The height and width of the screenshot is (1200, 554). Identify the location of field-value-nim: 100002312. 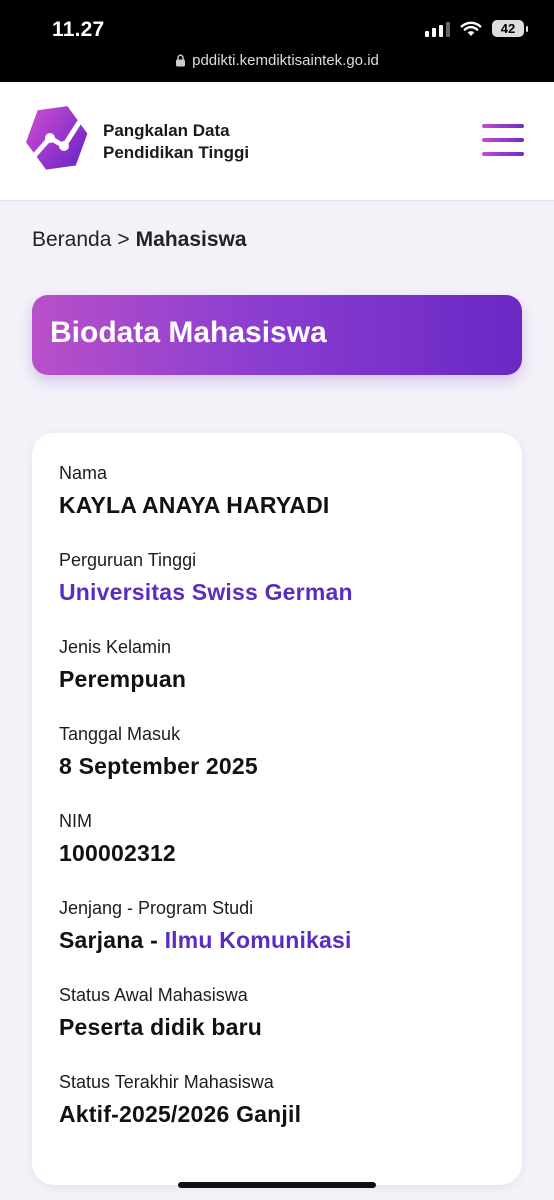
(117, 853).